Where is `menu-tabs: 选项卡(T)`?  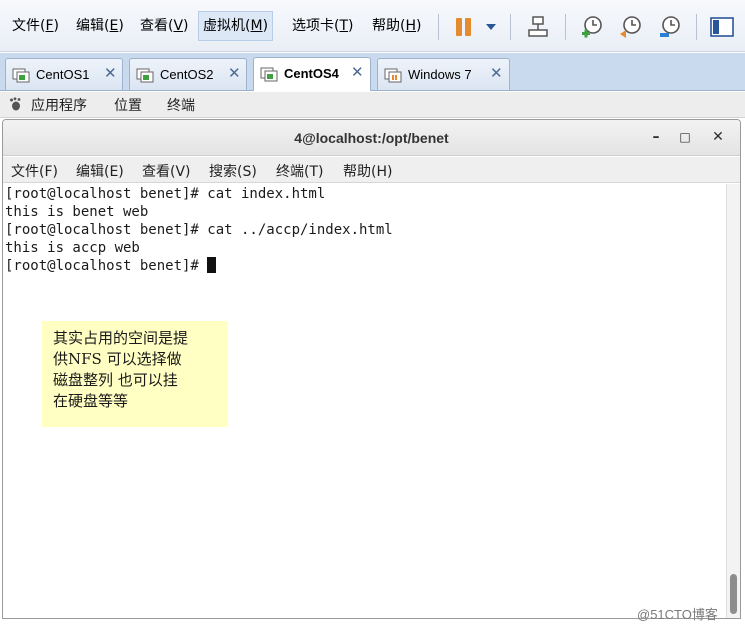
menu-tabs: 选项卡(T) is located at coordinates (323, 26).